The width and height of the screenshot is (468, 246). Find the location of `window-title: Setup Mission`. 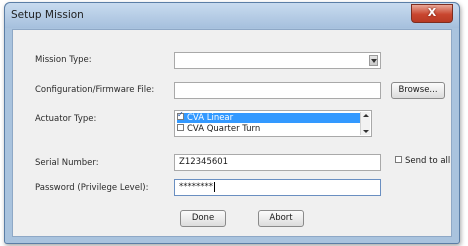

window-title: Setup Mission is located at coordinates (47, 15).